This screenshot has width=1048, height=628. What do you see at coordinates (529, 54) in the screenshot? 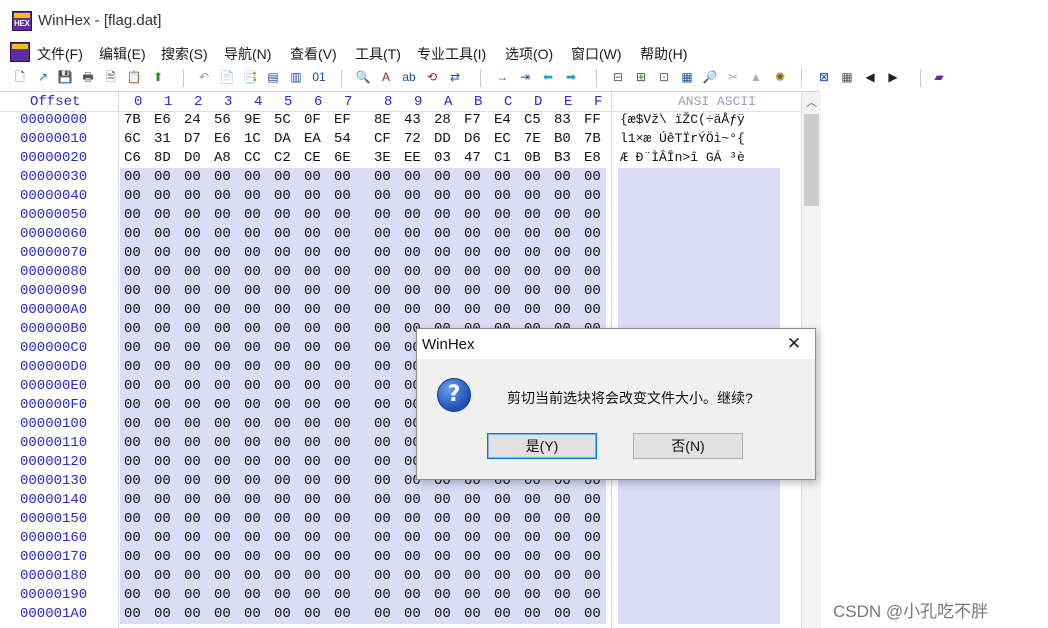
I see `menu-item: 选项(O)` at bounding box center [529, 54].